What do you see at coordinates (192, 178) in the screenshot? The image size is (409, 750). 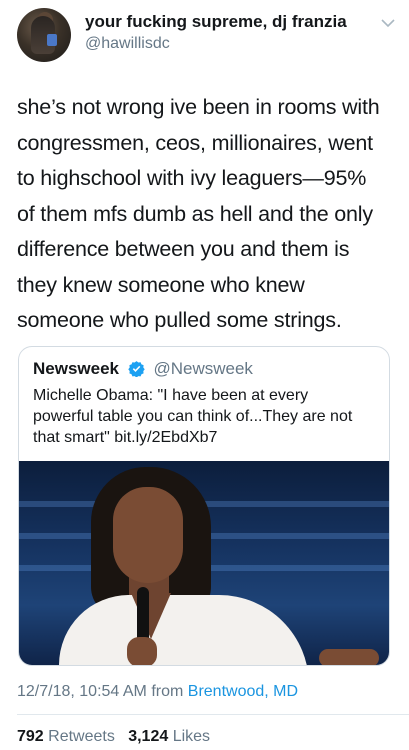 I see `tweet-line: to highschool with ivy leaguers—95%` at bounding box center [192, 178].